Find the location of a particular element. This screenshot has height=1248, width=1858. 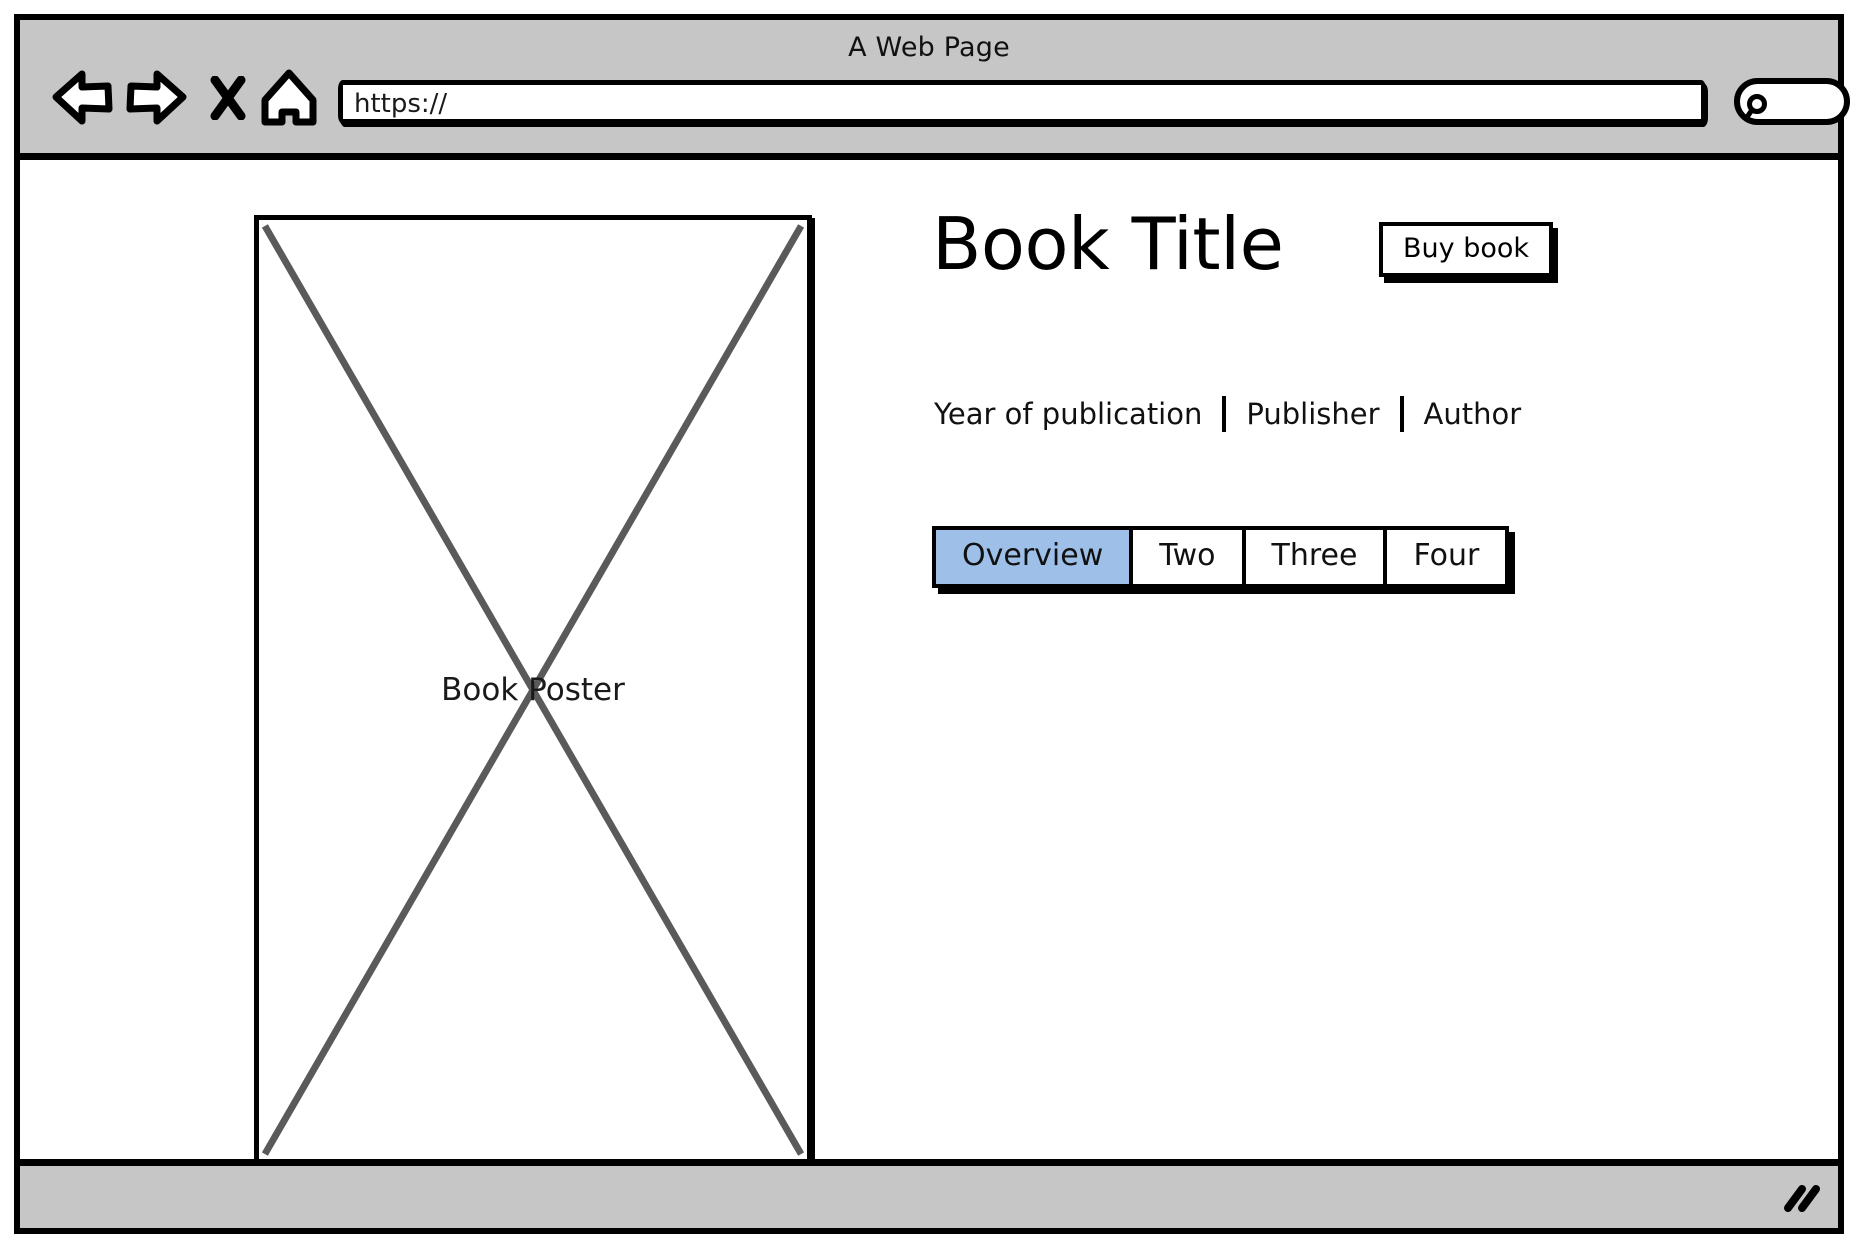

meta-year-of-publication: Year of publication is located at coordinates (1068, 414).